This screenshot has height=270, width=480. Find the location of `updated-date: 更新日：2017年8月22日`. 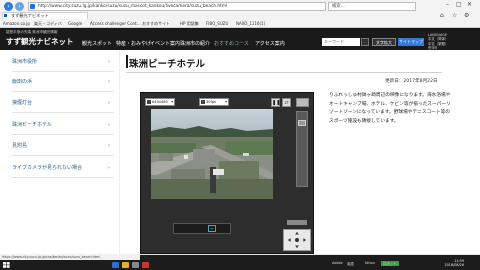

updated-date: 更新日：2017年8月22日 is located at coordinates (411, 81).